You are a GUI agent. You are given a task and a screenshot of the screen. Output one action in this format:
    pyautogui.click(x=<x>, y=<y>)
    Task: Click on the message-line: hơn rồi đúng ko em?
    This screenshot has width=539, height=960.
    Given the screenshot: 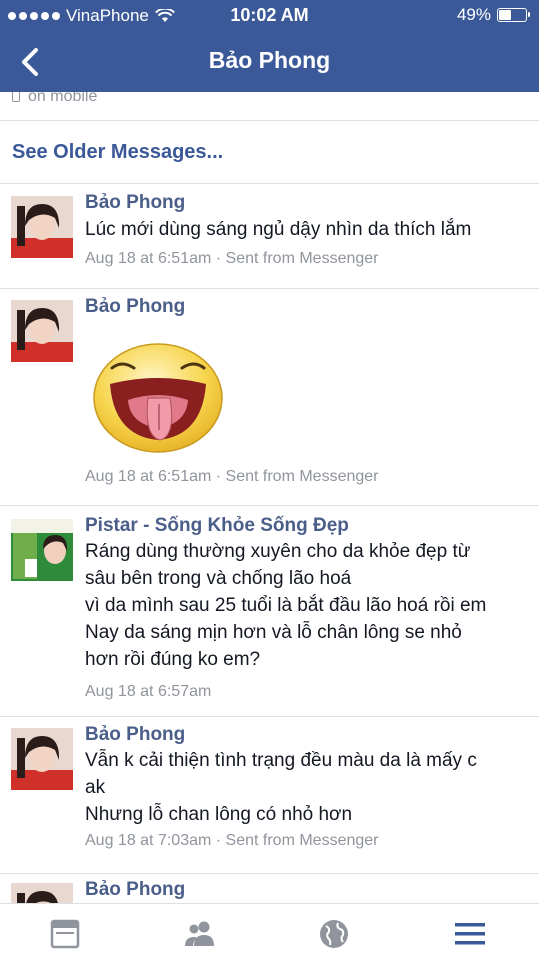 What is the action you would take?
    pyautogui.click(x=173, y=659)
    